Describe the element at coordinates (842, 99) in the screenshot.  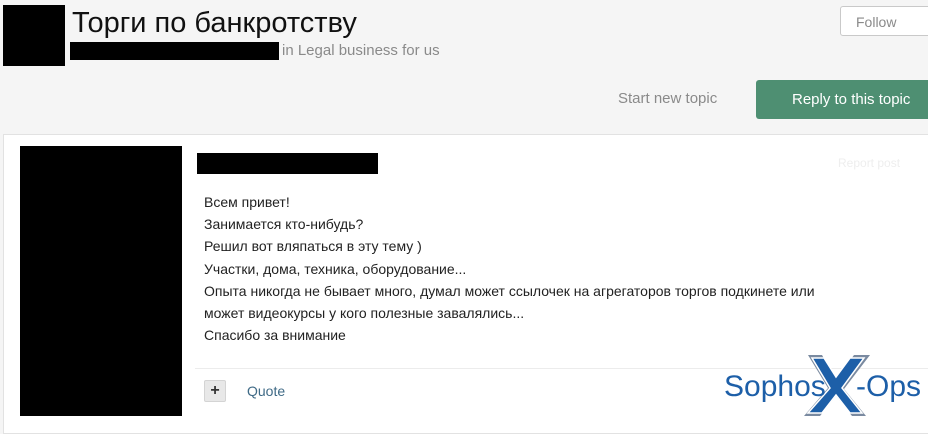
I see `reply-to-topic-button: Reply to this topic` at that location.